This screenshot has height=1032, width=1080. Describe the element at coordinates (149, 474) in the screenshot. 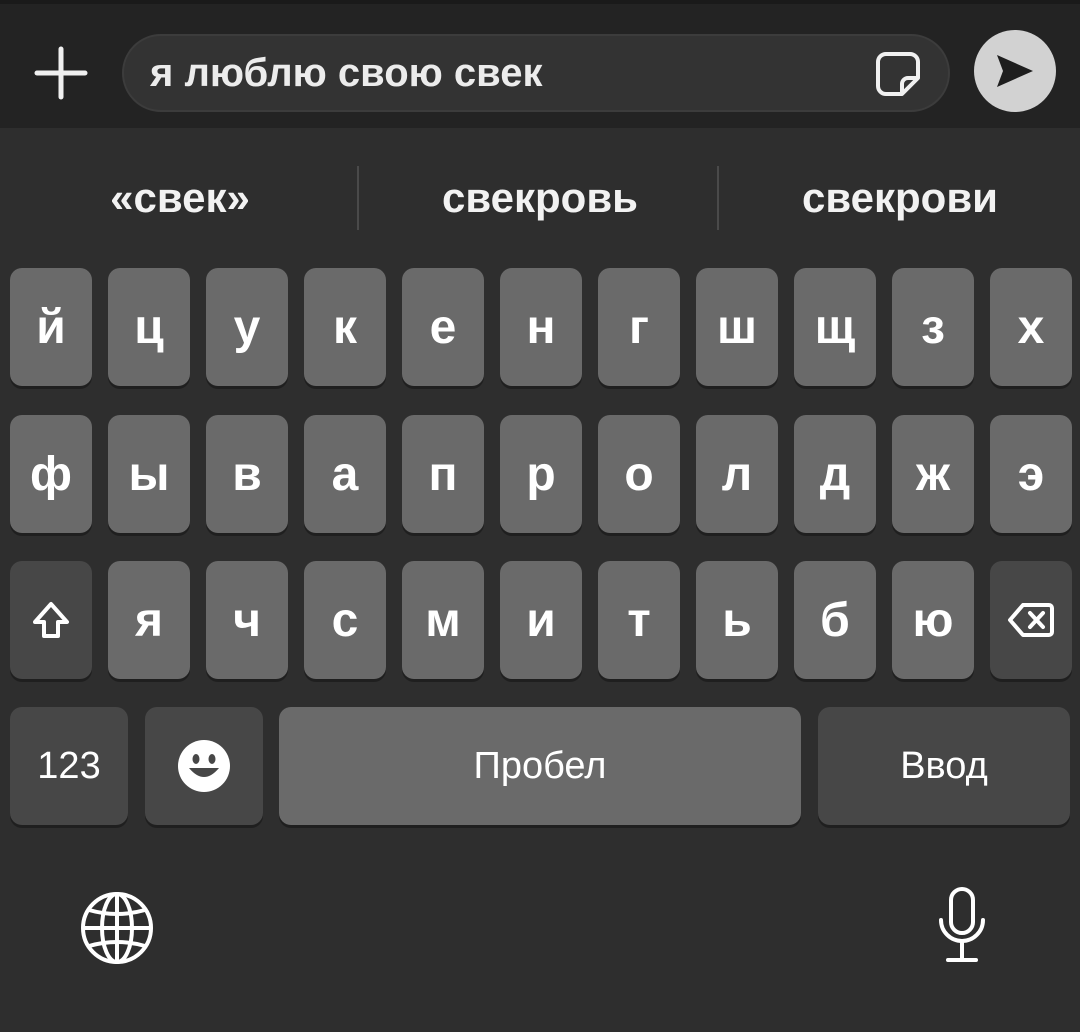

I see `key-letter: ы` at that location.